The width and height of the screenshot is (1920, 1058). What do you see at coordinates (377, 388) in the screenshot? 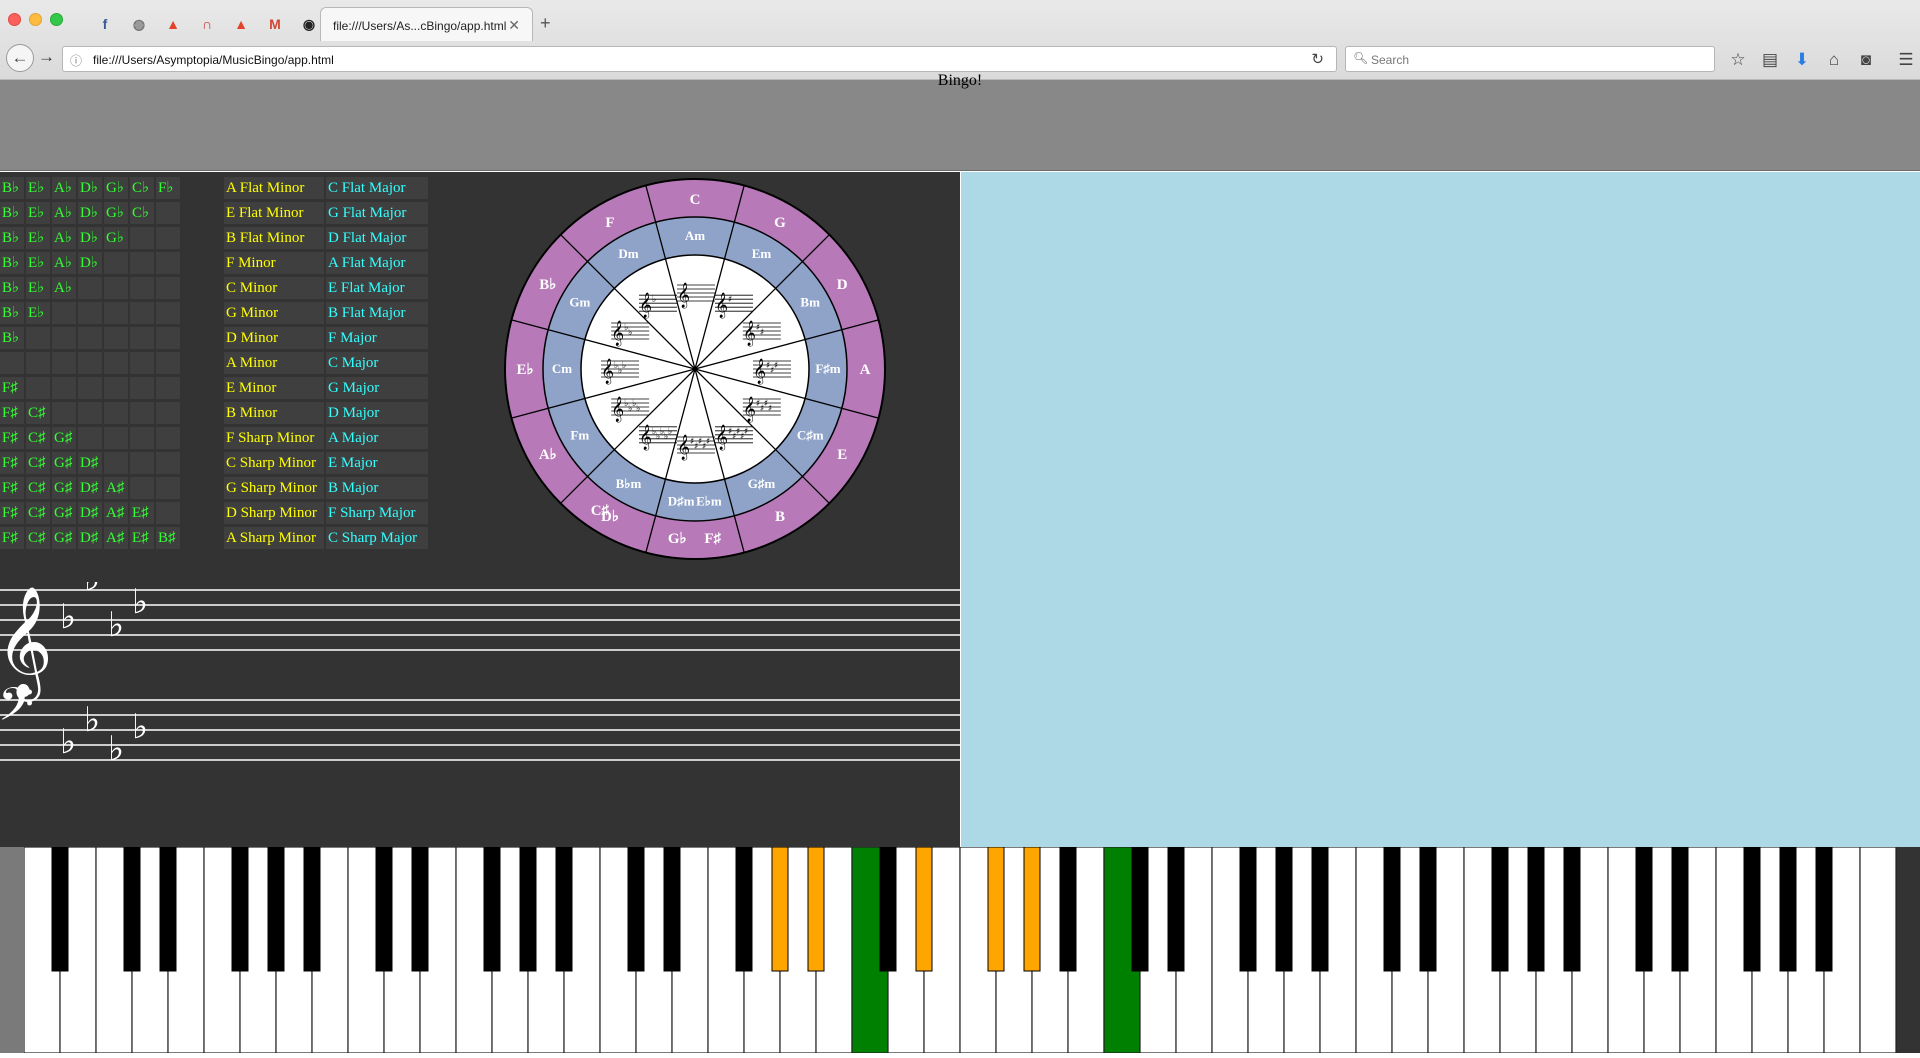
I see `major-key-label: G Major` at bounding box center [377, 388].